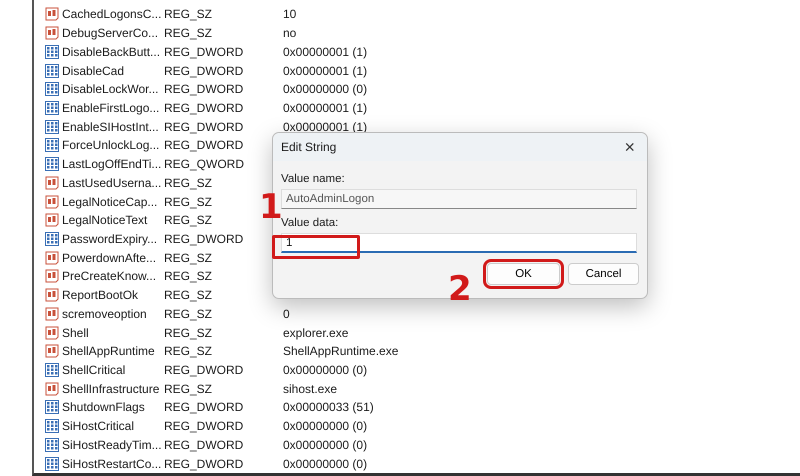  What do you see at coordinates (113, 351) in the screenshot?
I see `value-name: ShellAppRuntime` at bounding box center [113, 351].